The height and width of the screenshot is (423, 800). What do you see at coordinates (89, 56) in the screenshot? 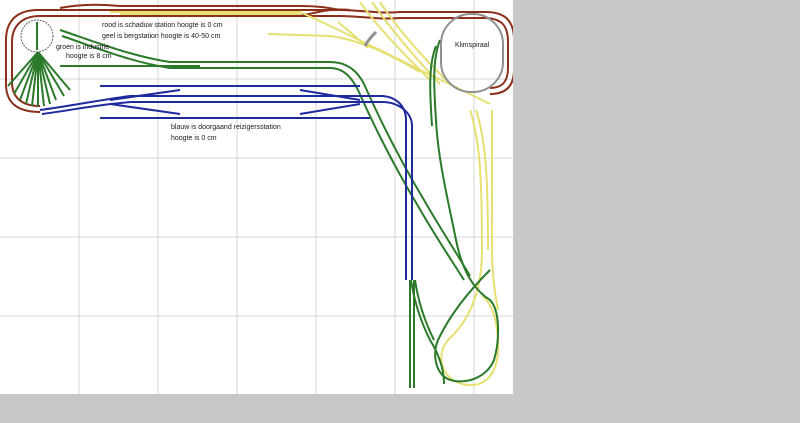
I see `legend-green-height-label: hoogte is 8 cm` at bounding box center [89, 56].